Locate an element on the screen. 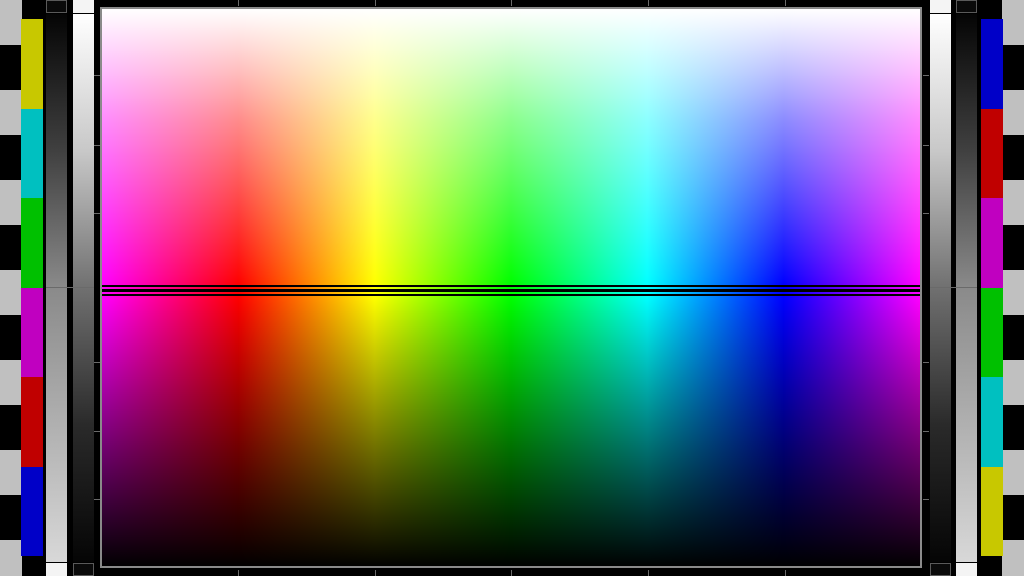  right-color-bar-red is located at coordinates (992, 153).